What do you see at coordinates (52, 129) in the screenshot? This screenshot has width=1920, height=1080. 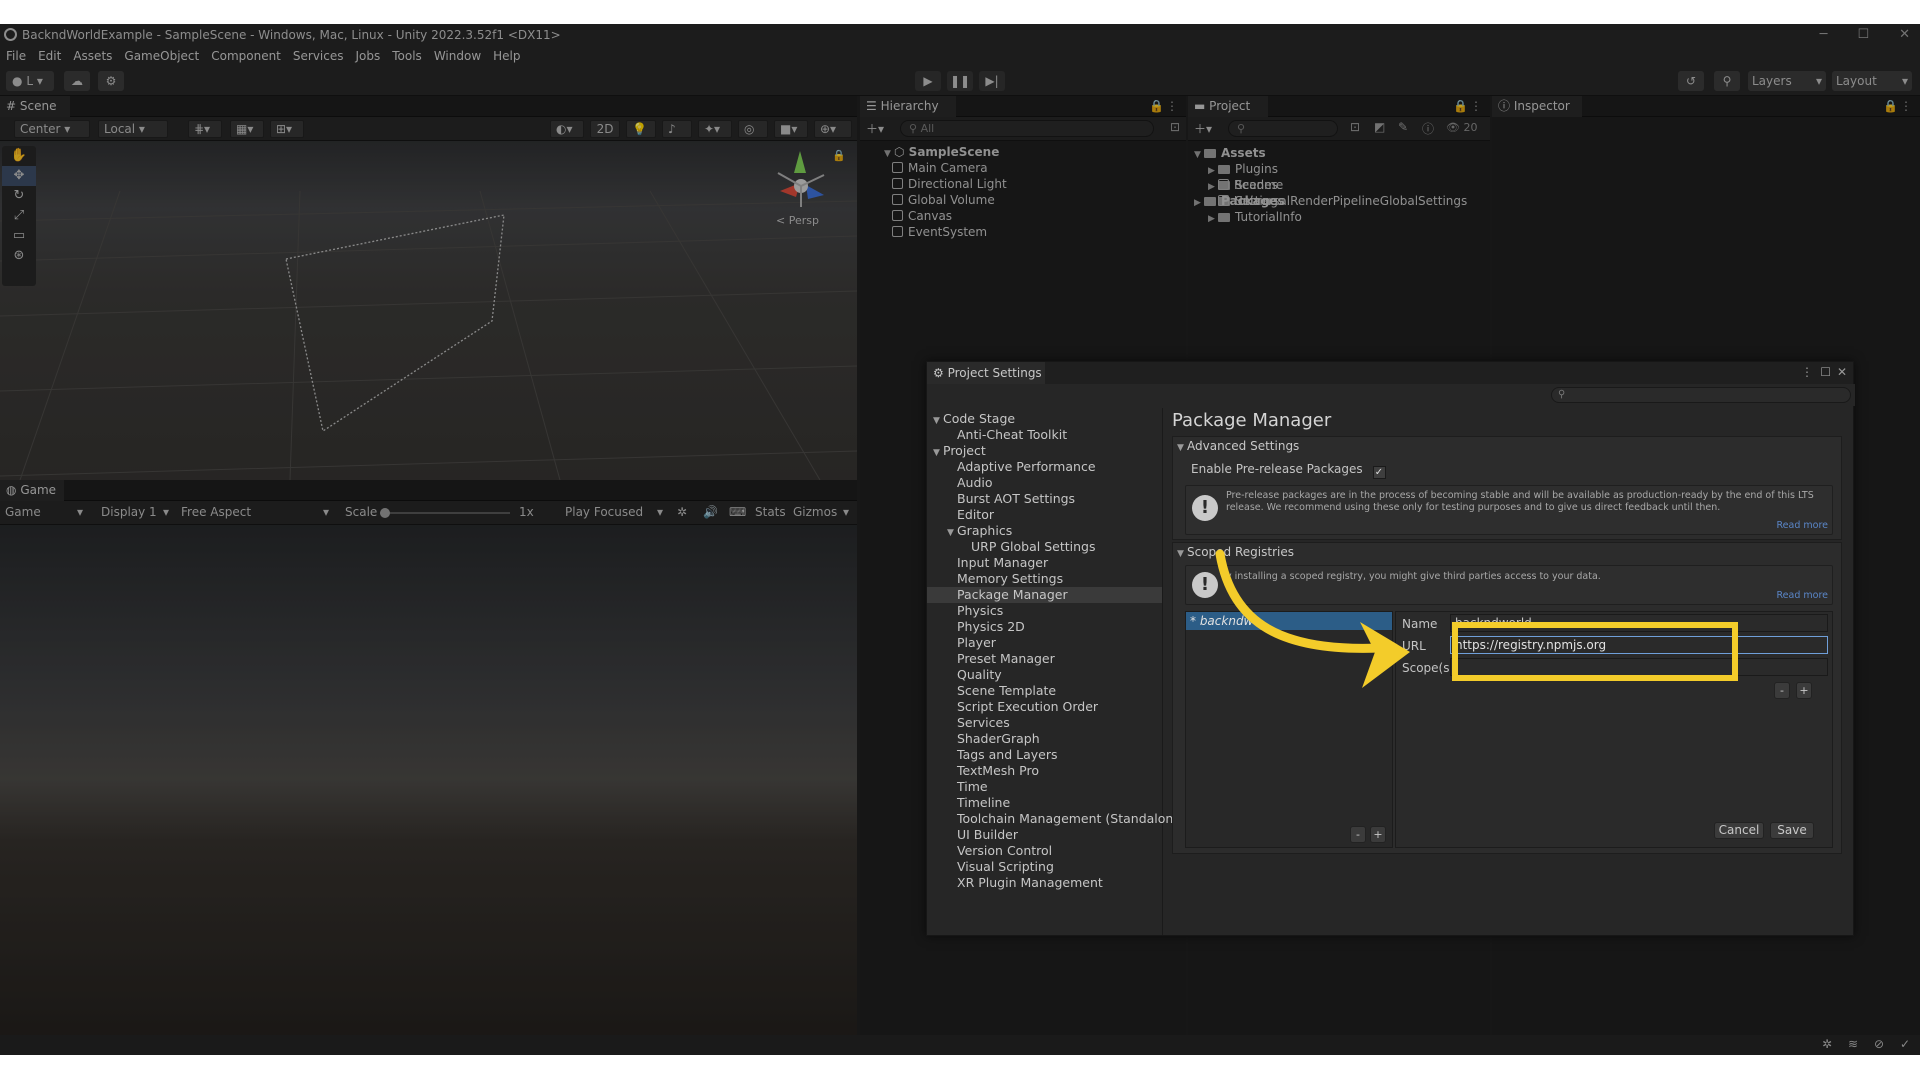 I see `pivot-center-dropdown: Center ▾` at bounding box center [52, 129].